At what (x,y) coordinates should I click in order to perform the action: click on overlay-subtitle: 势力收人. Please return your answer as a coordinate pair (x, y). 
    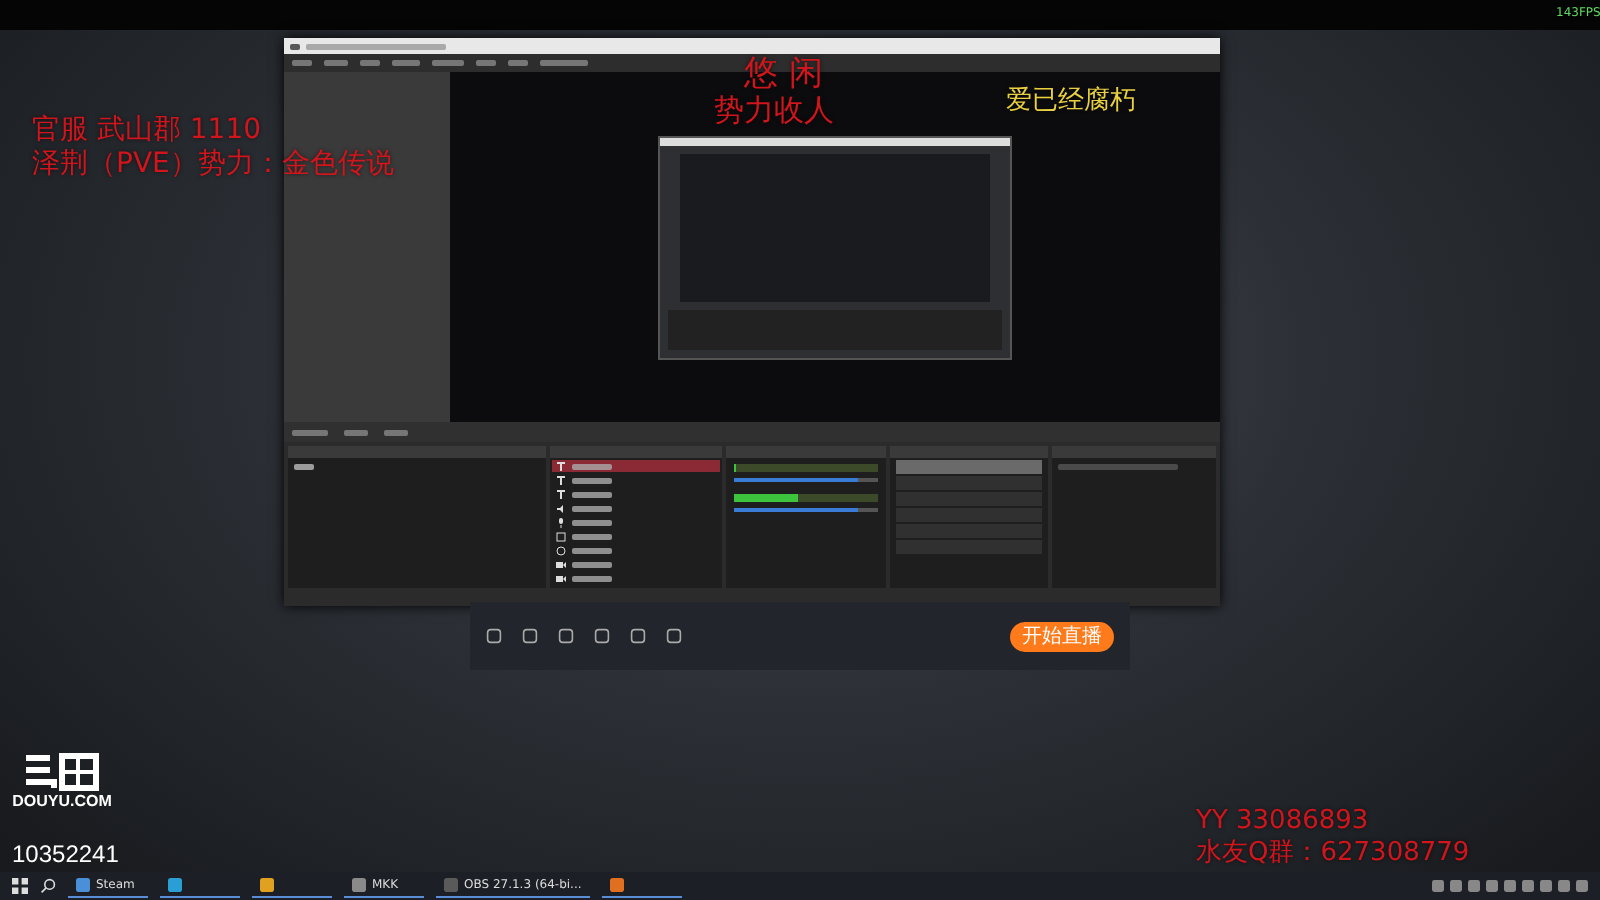
    Looking at the image, I should click on (774, 110).